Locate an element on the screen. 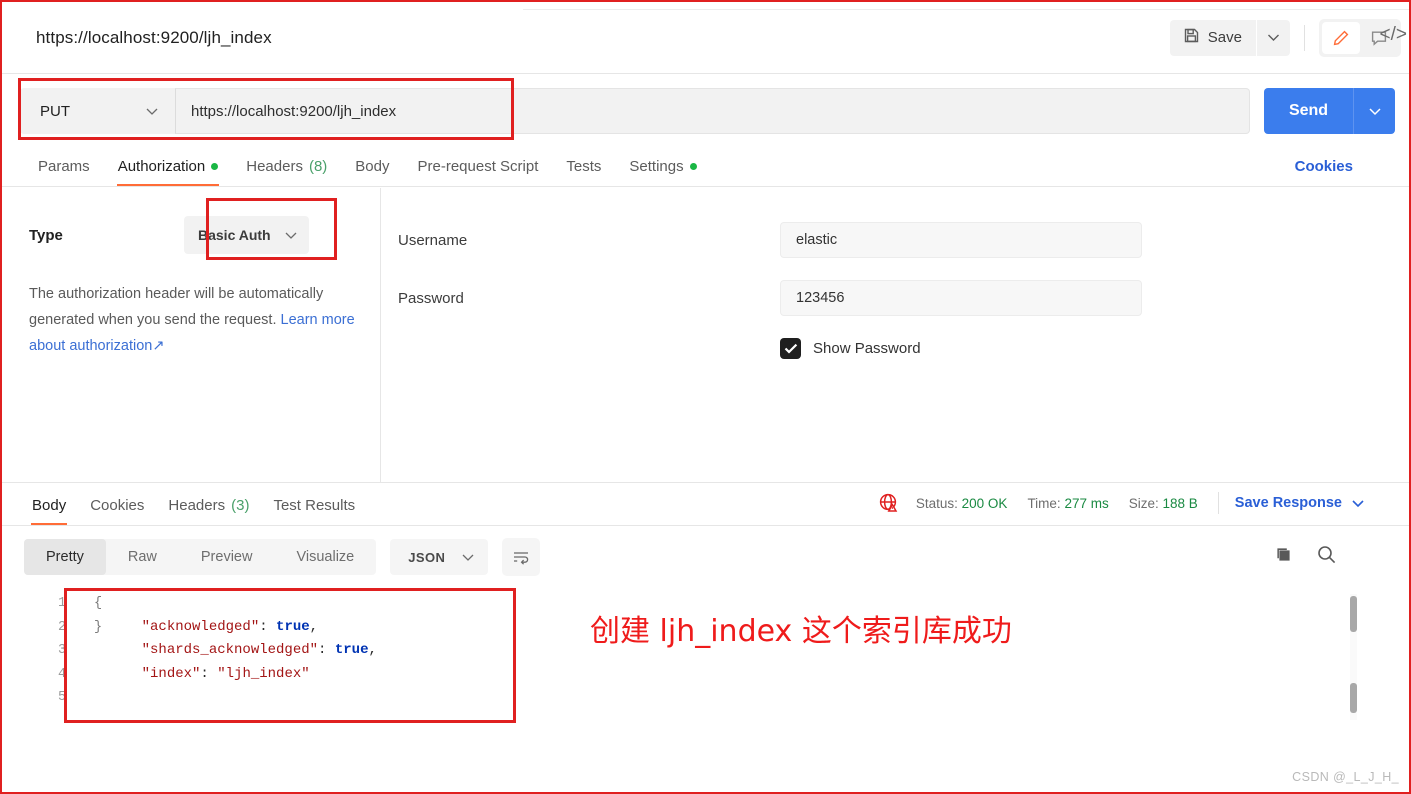 The height and width of the screenshot is (794, 1411). copy-glyph is located at coordinates (1283, 554).